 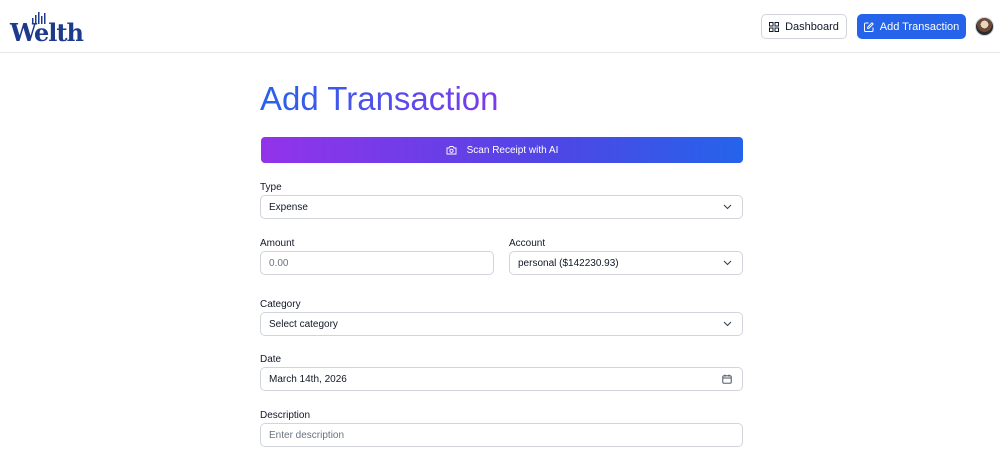 I want to click on date-picker: March 14th, 2026, so click(x=501, y=379).